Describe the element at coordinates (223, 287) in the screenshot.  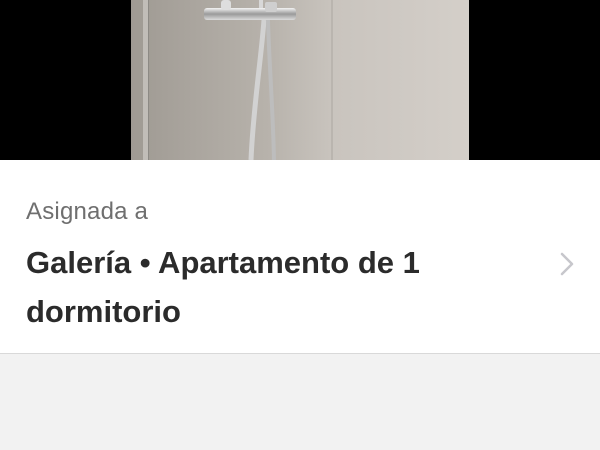
I see `assigned-to-value: Galería • Apartamento de 1 dormitorio` at that location.